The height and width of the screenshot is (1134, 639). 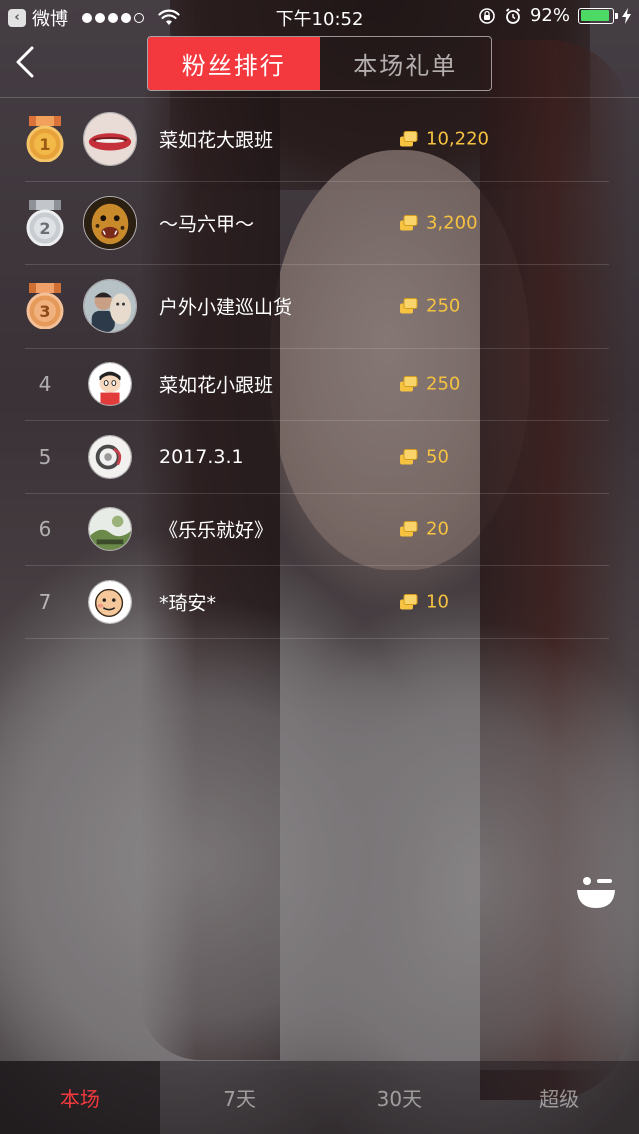 What do you see at coordinates (188, 603) in the screenshot?
I see `fan-name: *琦安*` at bounding box center [188, 603].